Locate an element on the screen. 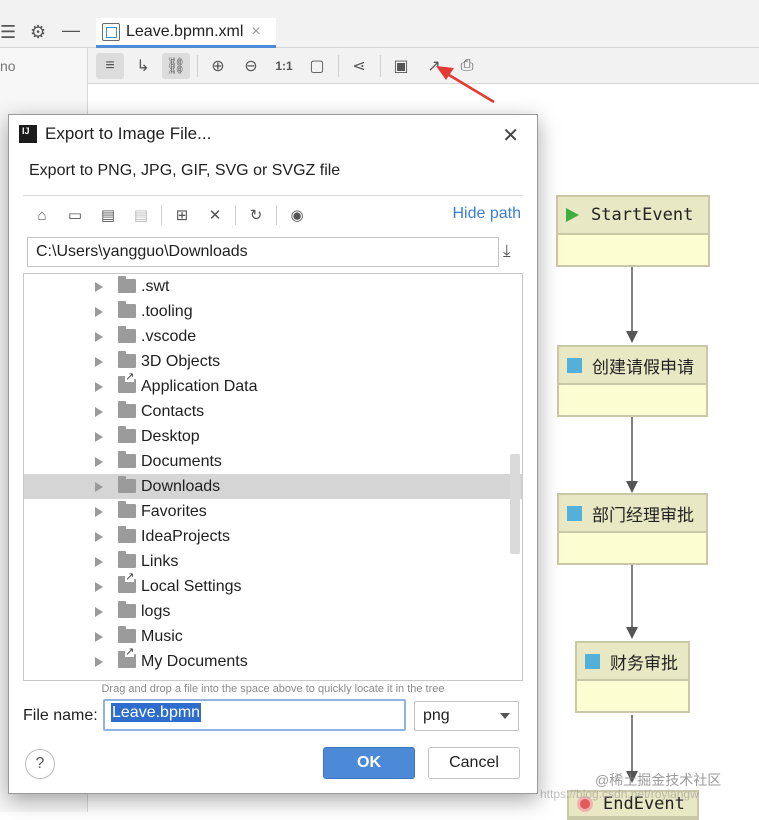 This screenshot has height=820, width=759. ok-button: OK is located at coordinates (369, 763).